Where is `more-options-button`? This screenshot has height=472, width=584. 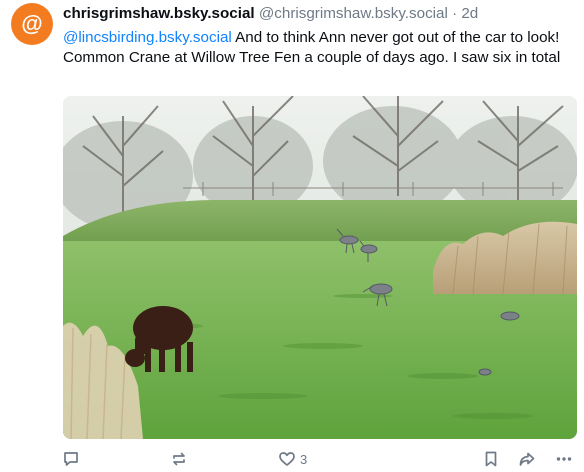 more-options-button is located at coordinates (564, 459).